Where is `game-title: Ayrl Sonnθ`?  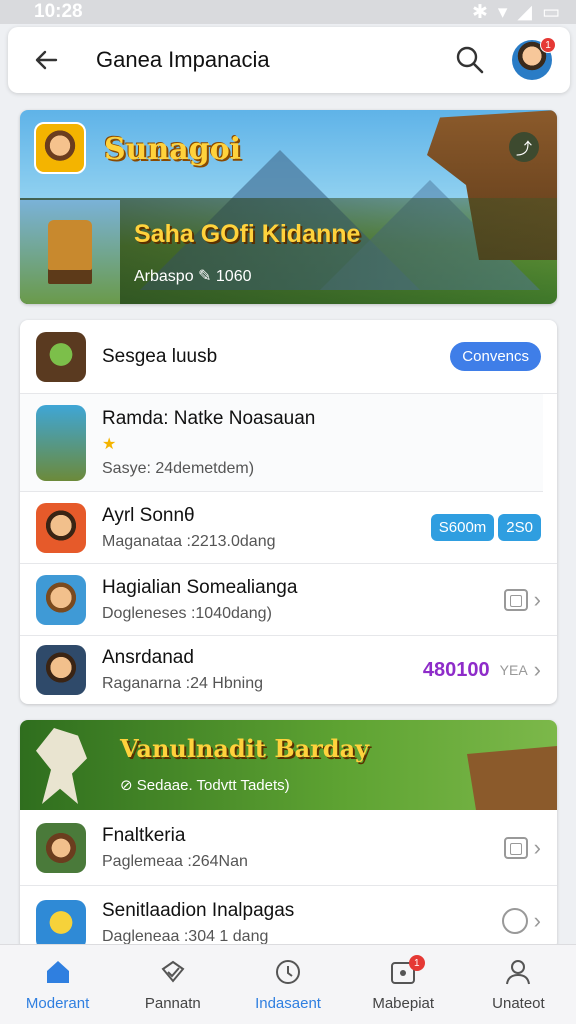 game-title: Ayrl Sonnθ is located at coordinates (148, 515).